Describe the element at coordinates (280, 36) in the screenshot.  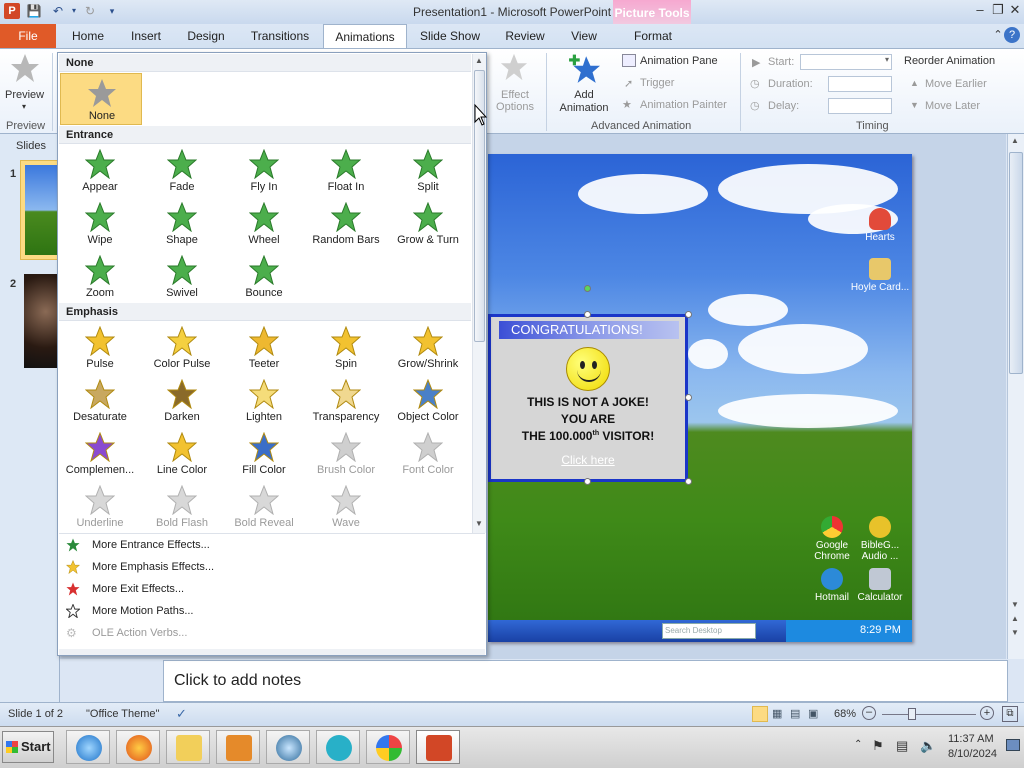
I see `tab-transitions: Transitions` at that location.